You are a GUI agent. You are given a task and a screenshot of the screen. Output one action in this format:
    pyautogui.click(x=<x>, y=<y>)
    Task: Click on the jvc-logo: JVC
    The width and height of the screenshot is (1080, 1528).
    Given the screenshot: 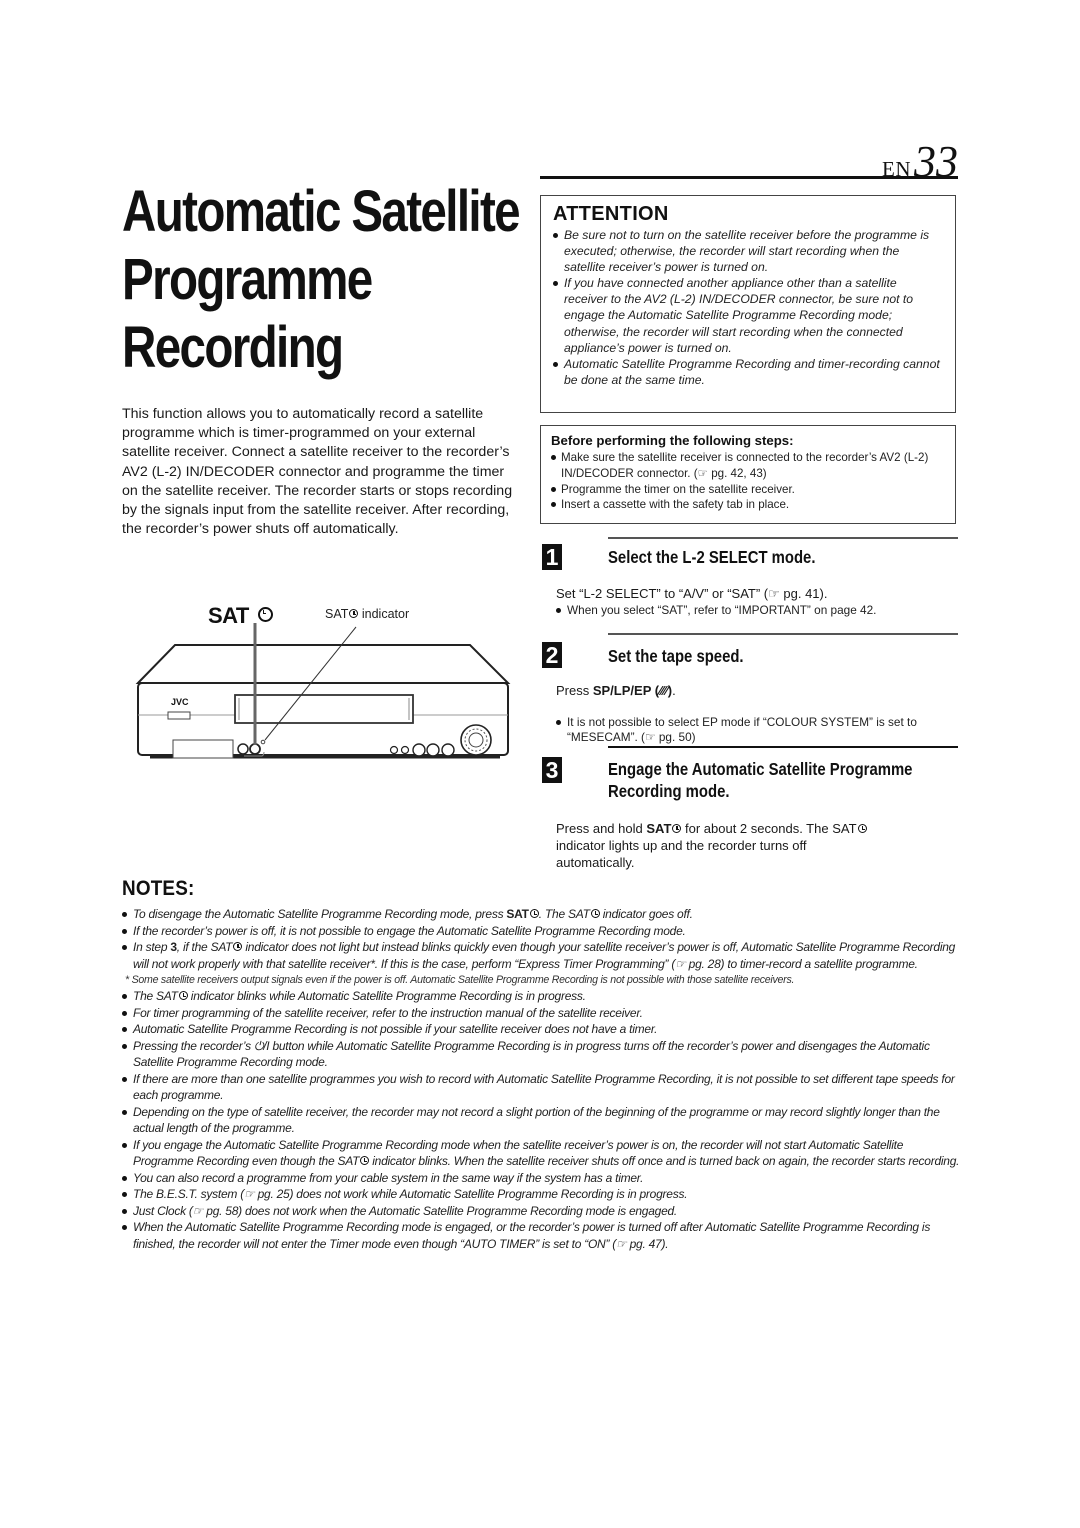 What is the action you would take?
    pyautogui.click(x=180, y=702)
    